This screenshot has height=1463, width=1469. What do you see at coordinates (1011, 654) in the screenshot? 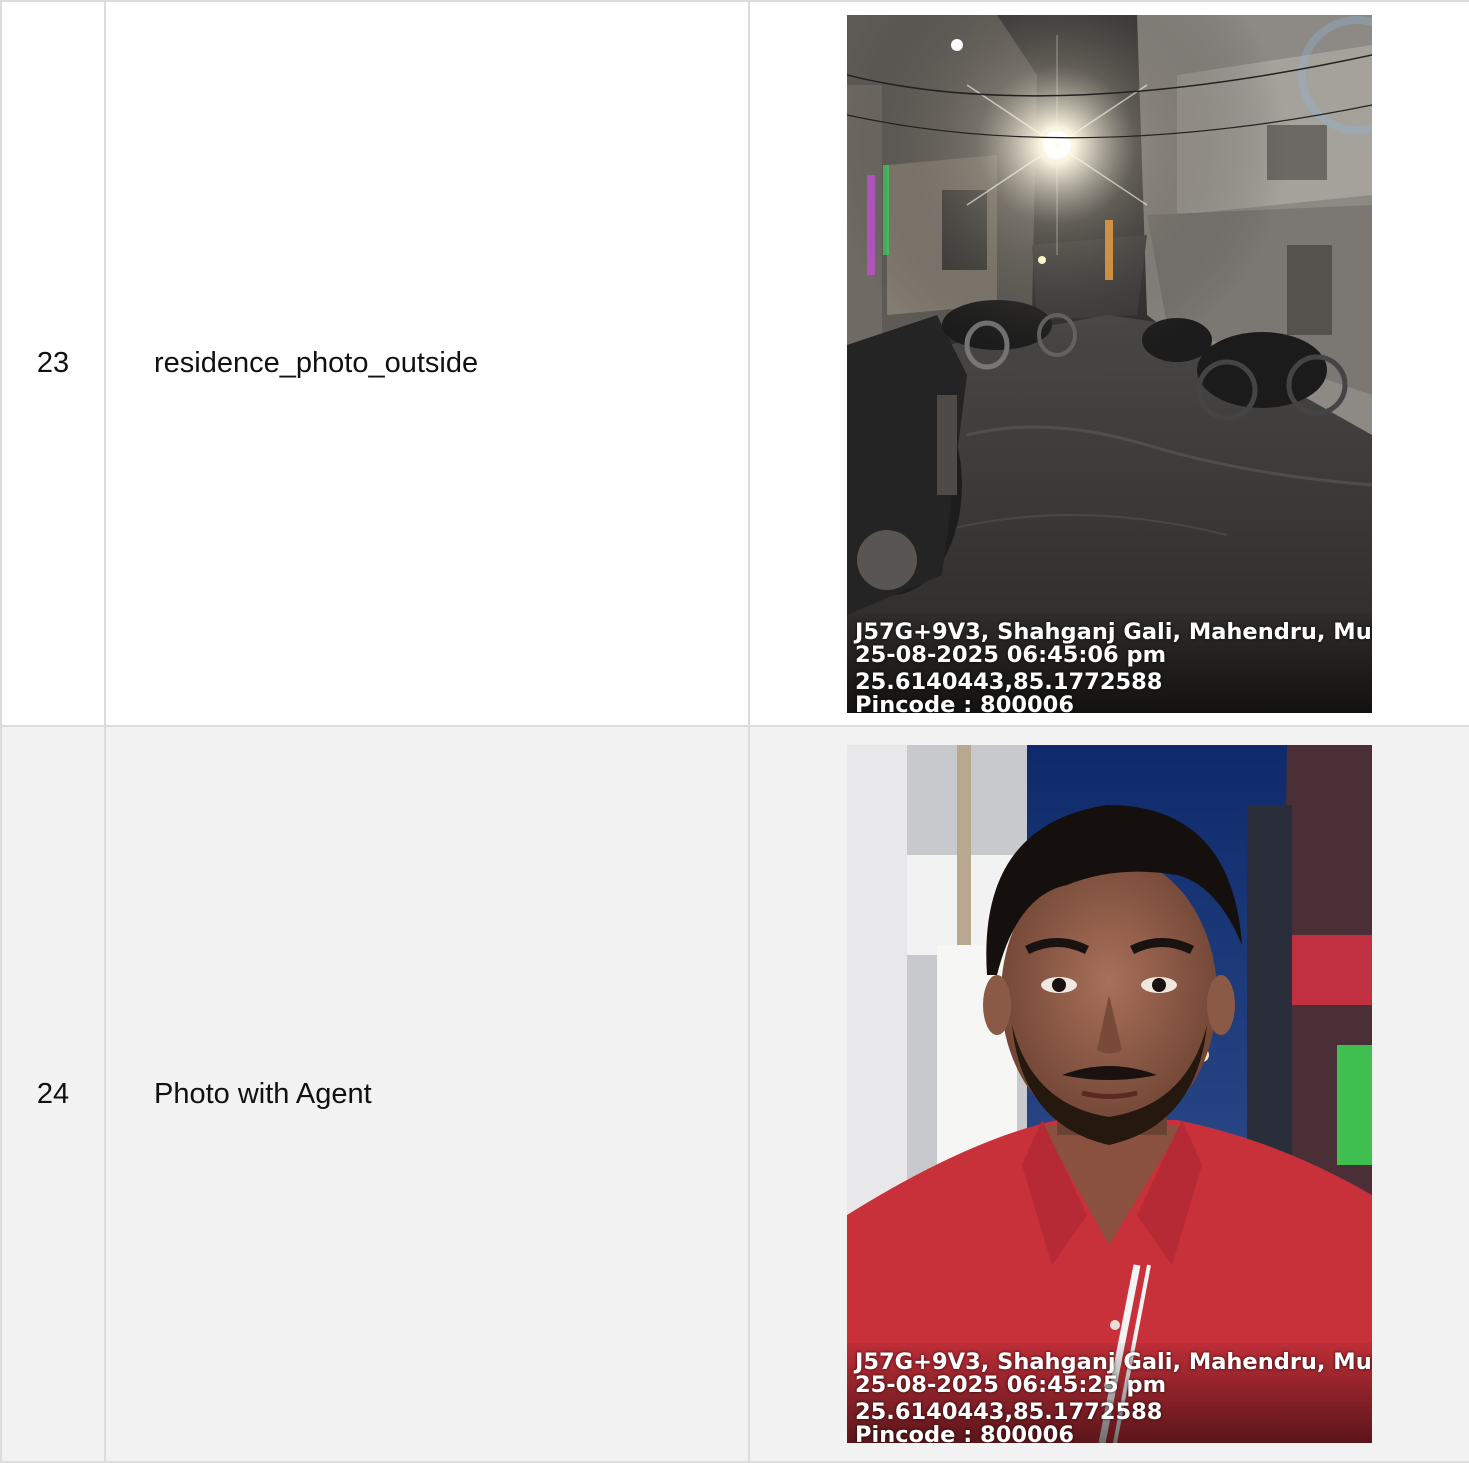
I see `stamp-datetime: 25-08-2025 06:45:06 pm` at bounding box center [1011, 654].